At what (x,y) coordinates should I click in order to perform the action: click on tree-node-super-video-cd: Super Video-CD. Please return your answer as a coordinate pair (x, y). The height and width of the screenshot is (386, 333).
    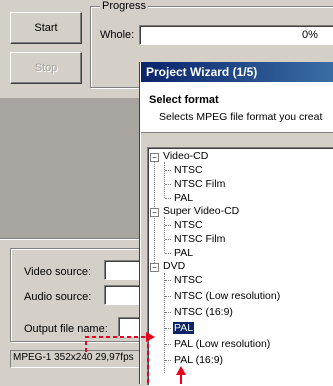
    Looking at the image, I should click on (201, 211).